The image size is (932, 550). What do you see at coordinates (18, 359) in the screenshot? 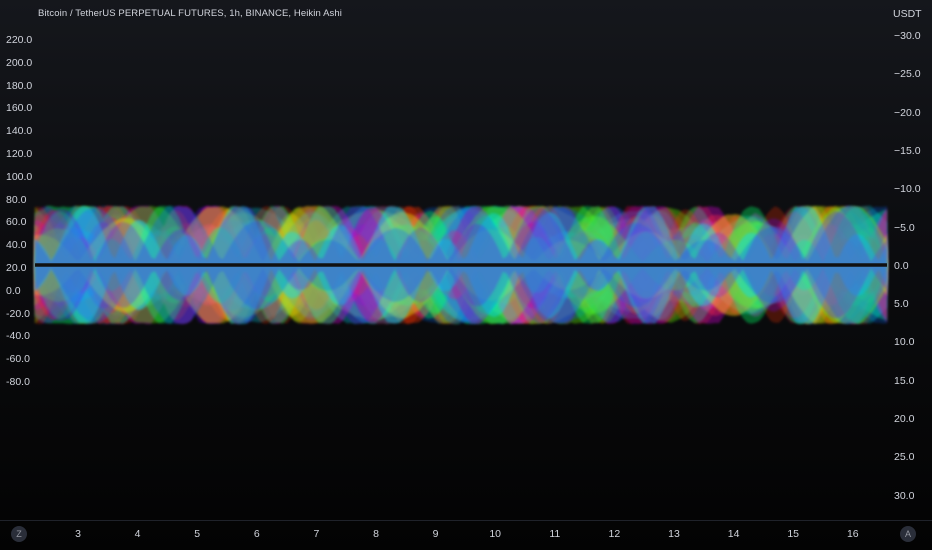
I see `left-axis-tick: -60.0` at bounding box center [18, 359].